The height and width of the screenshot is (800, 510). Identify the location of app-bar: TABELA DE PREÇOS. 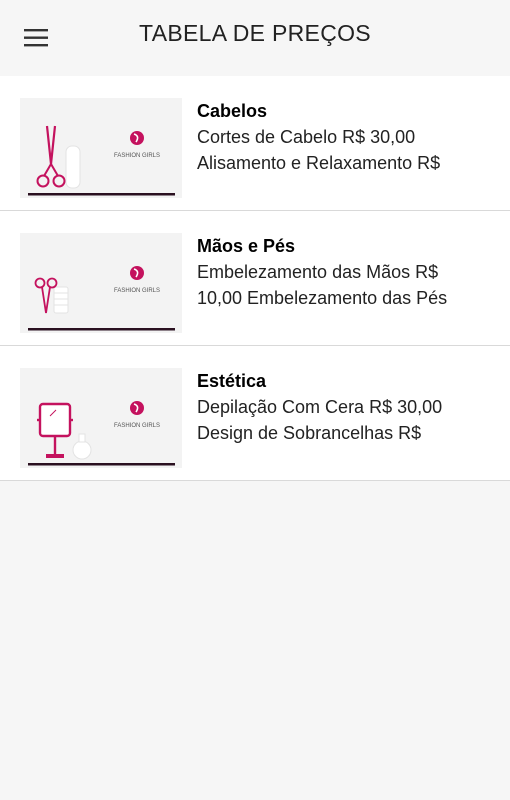
(255, 38).